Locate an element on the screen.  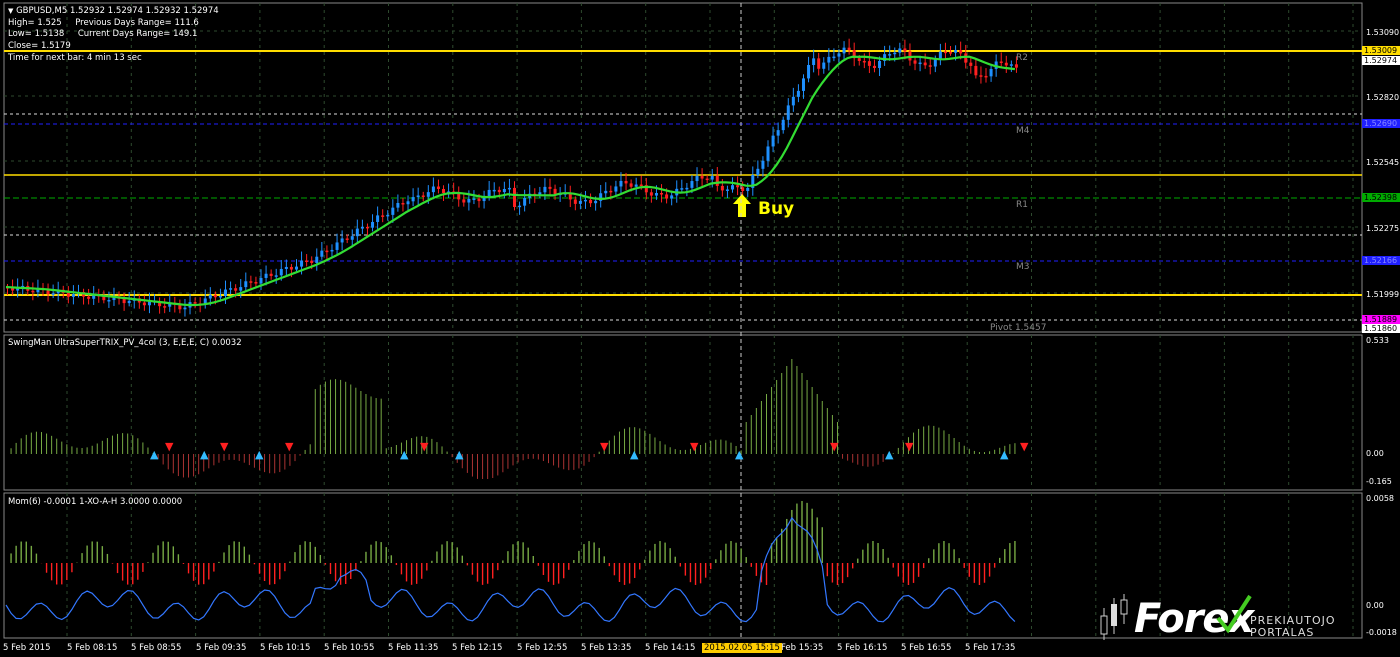
price-tag-bottom: 1.51860 is located at coordinates (1381, 328).